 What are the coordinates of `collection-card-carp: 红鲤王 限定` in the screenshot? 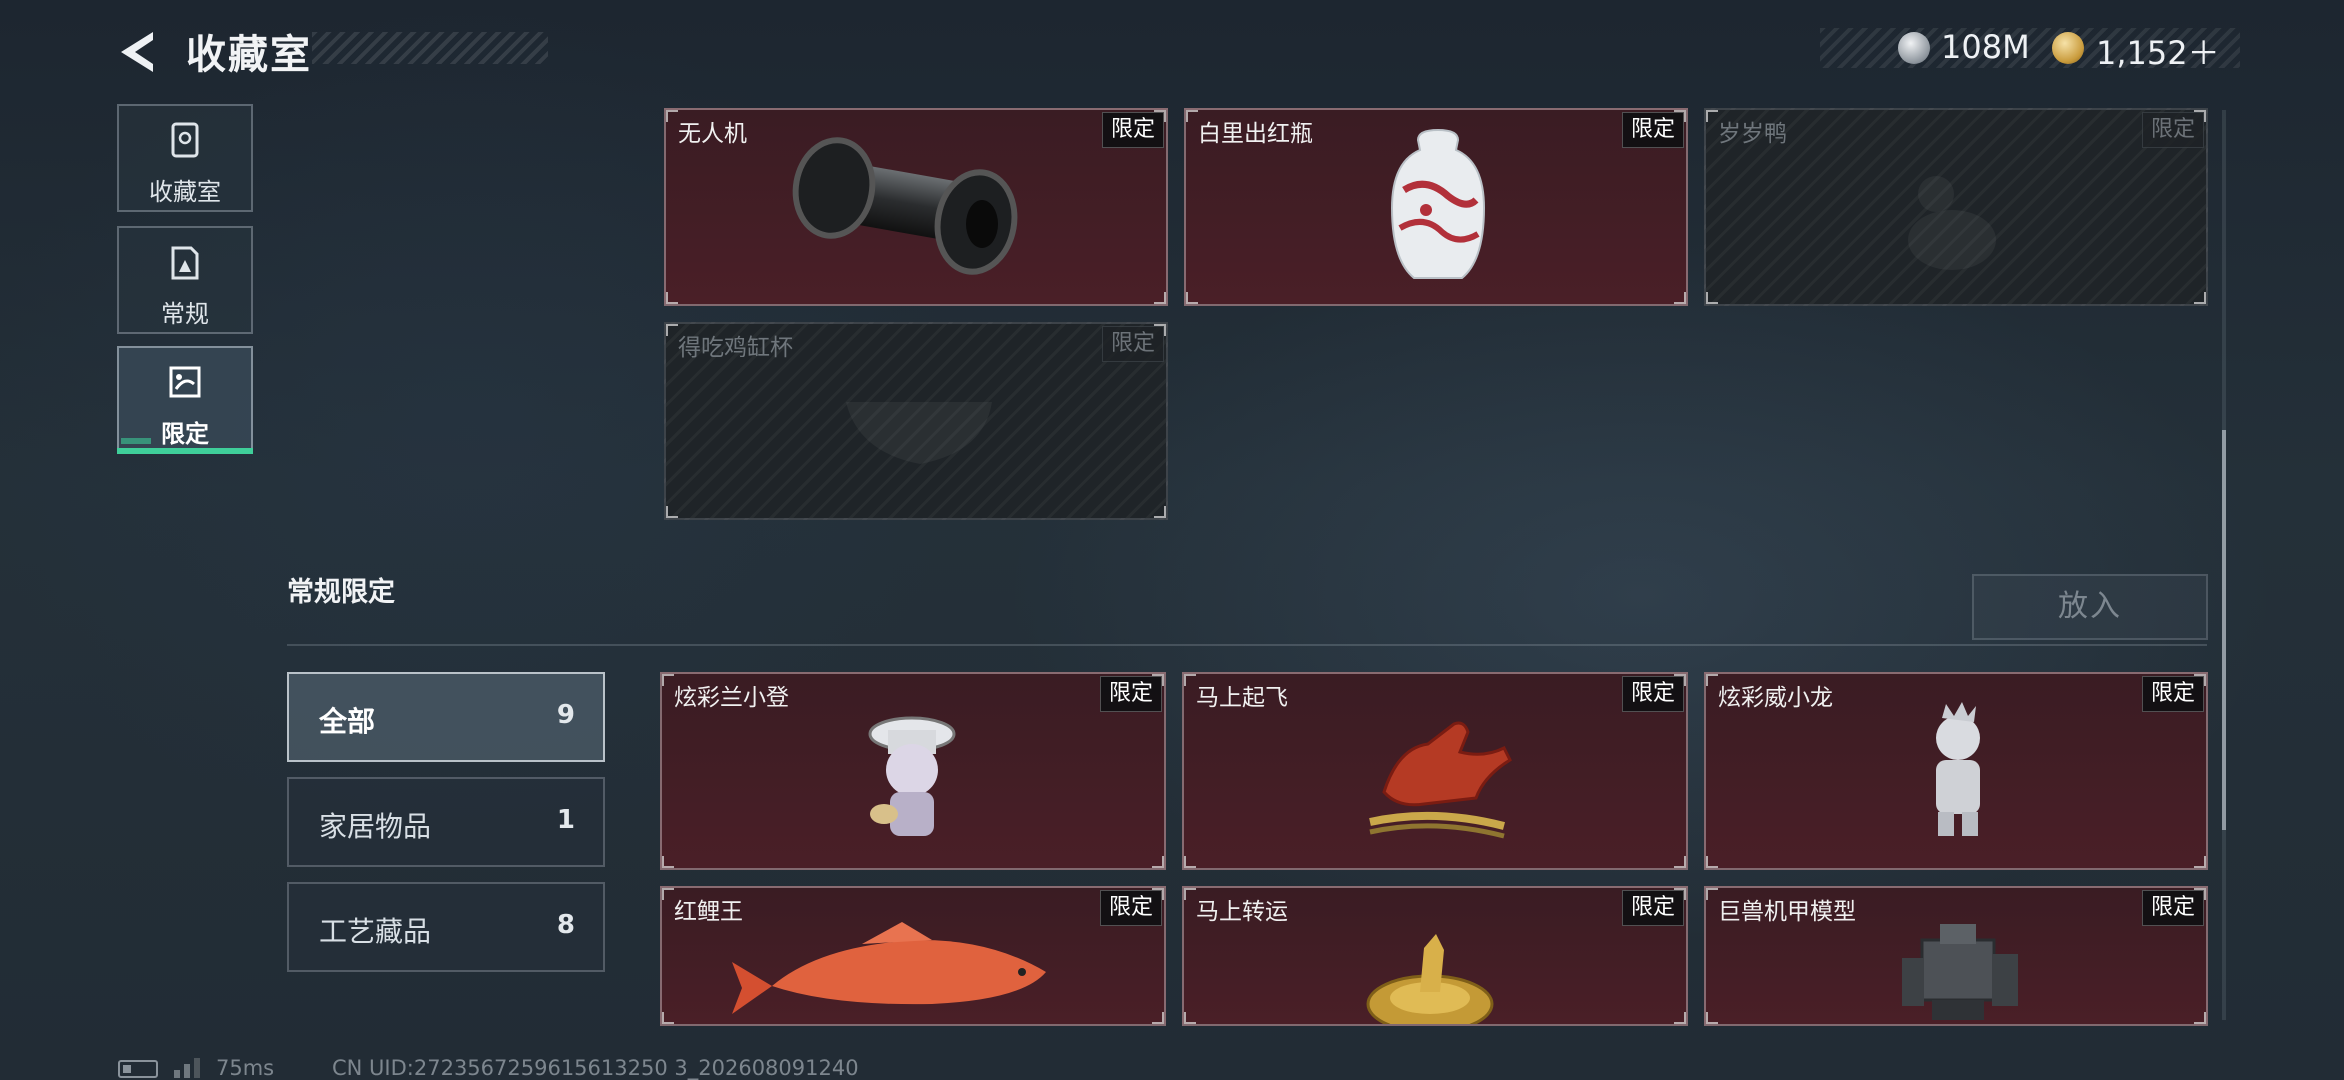 It's located at (913, 956).